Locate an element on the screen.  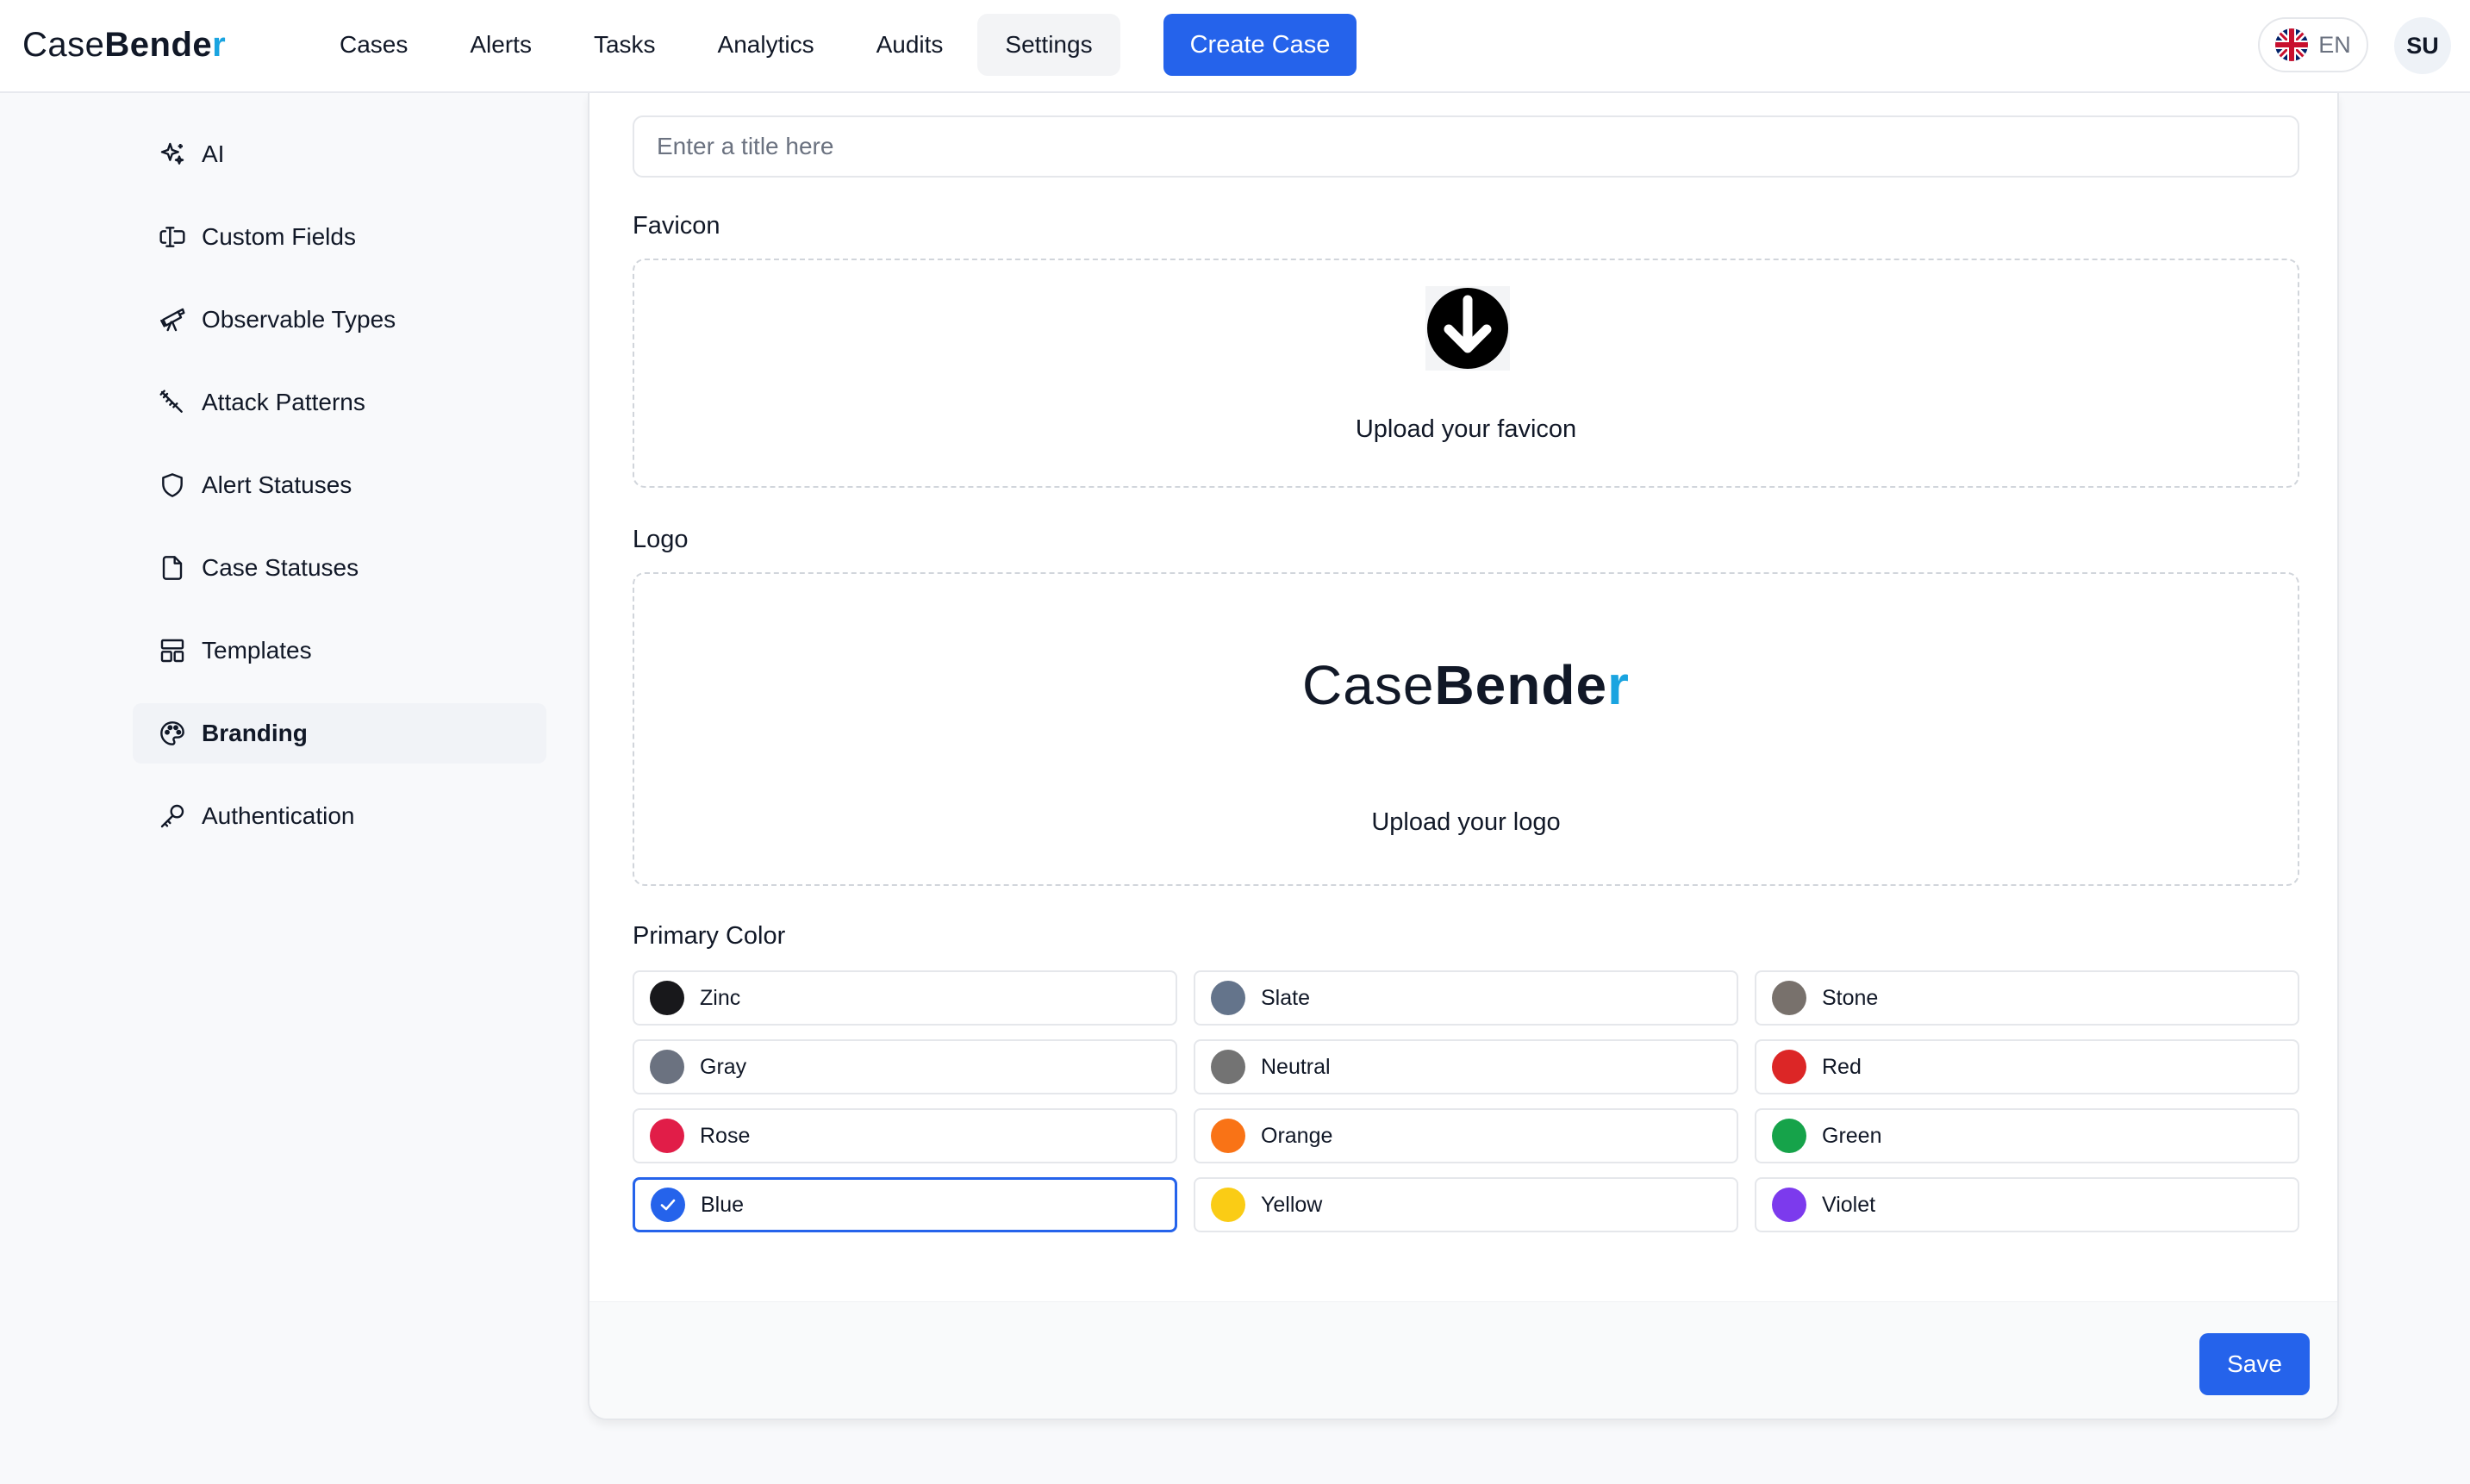
color-option-slate: Slate is located at coordinates (1466, 998).